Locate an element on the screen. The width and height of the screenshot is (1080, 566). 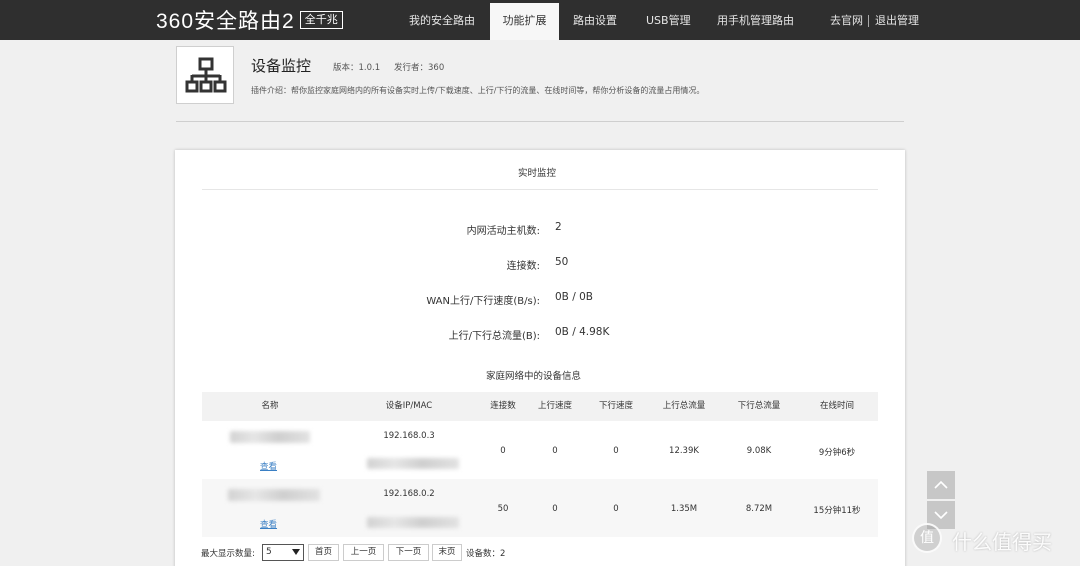
device-connections: 0 is located at coordinates (503, 451).